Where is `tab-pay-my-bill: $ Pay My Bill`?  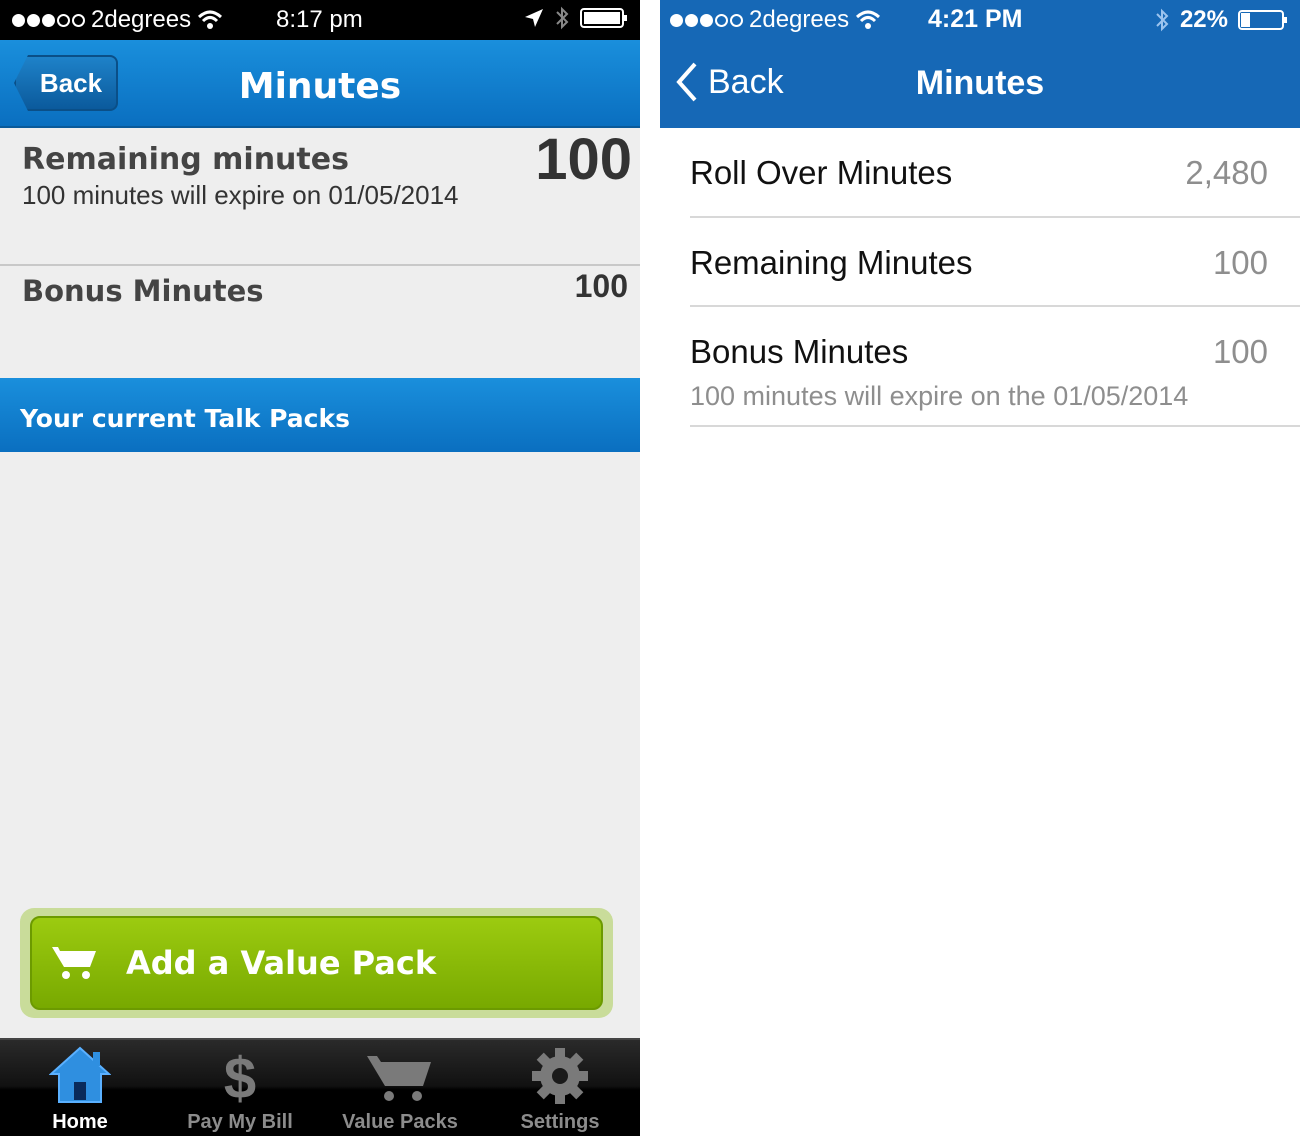 tab-pay-my-bill: $ Pay My Bill is located at coordinates (240, 1088).